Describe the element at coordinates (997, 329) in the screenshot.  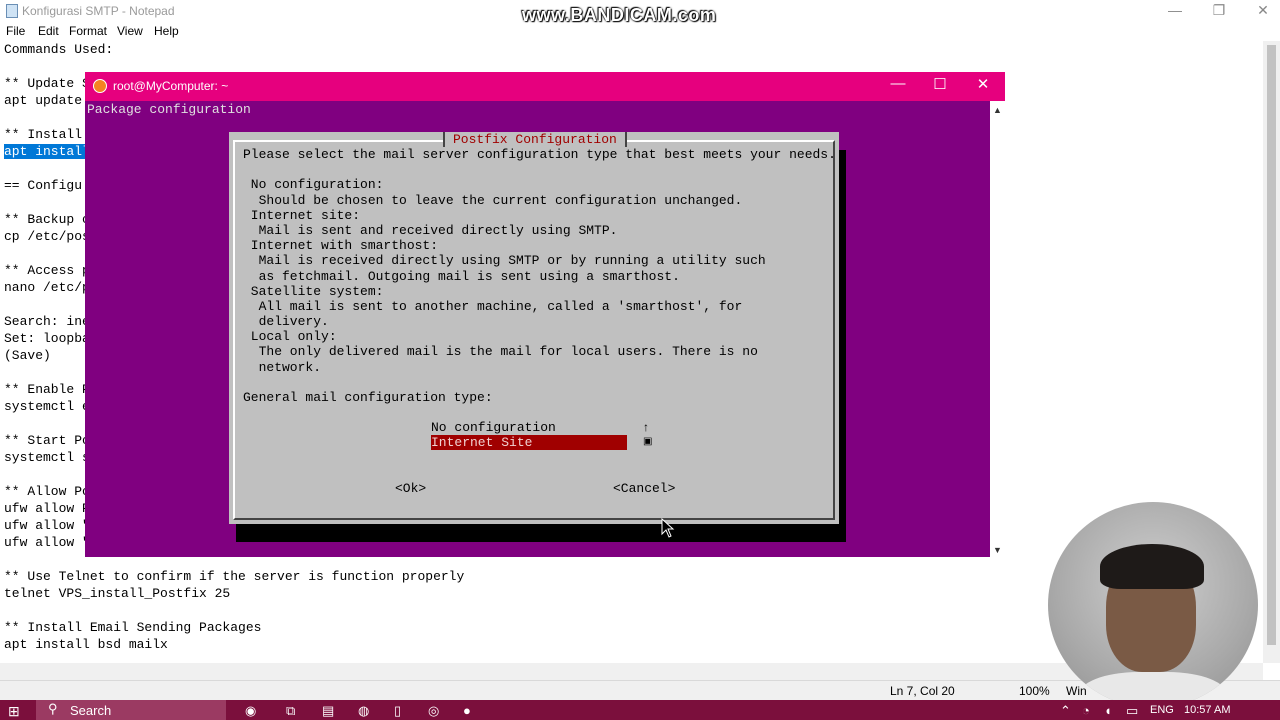
I see `terminal-scrollbar: ▲ ▼` at that location.